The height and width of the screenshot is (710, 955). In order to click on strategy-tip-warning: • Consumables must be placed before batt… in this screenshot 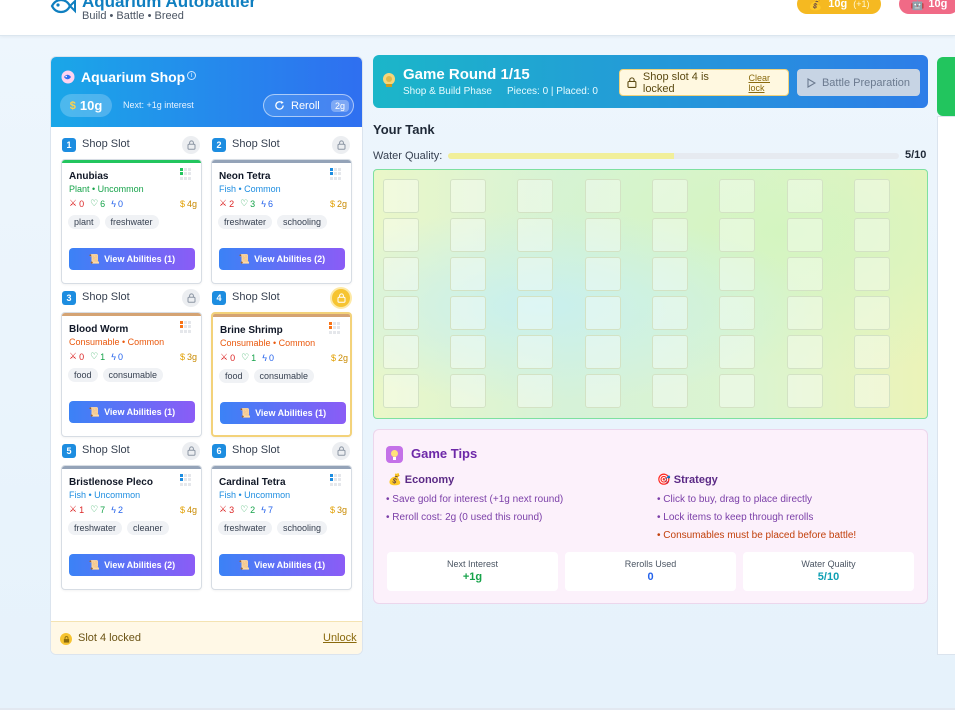, I will do `click(757, 535)`.